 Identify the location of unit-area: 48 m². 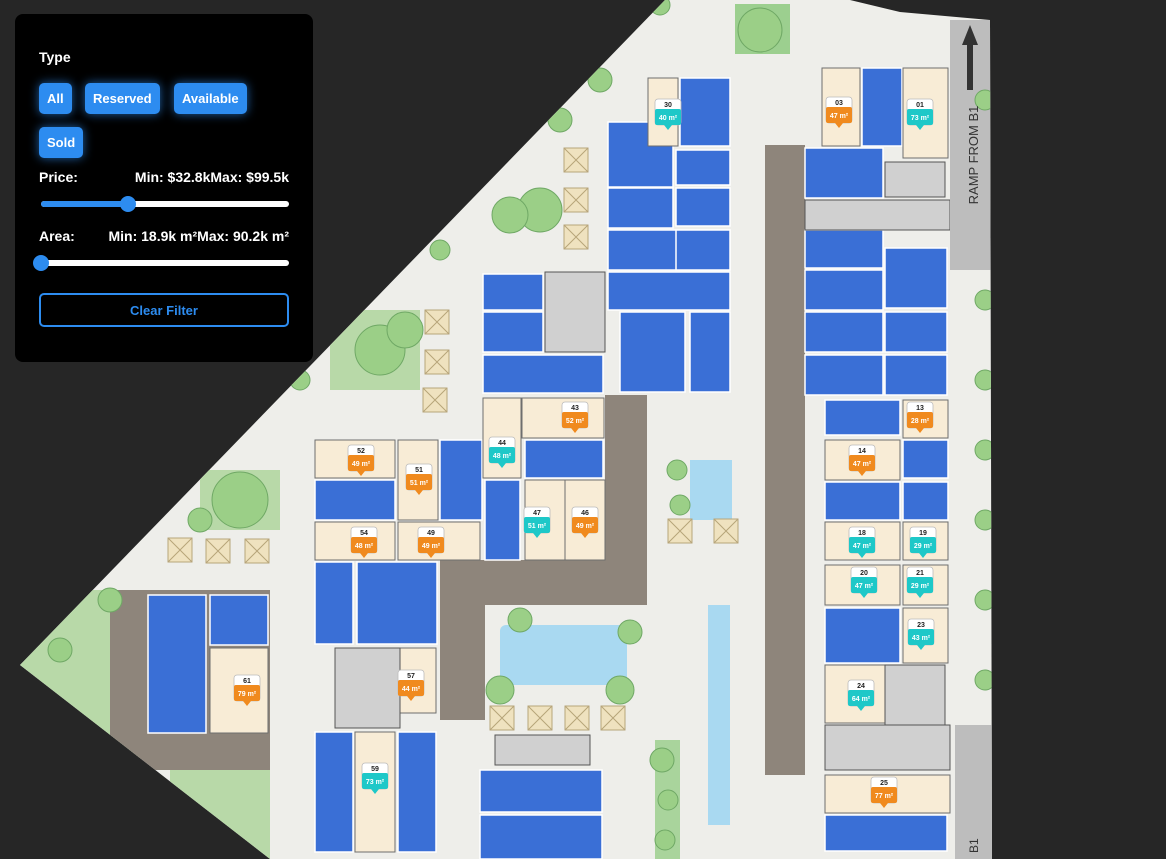
(364, 546).